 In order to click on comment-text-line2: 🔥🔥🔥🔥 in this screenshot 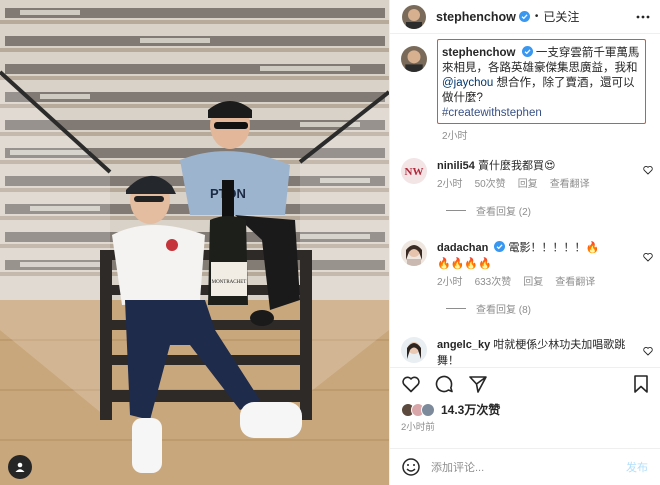, I will do `click(464, 264)`.